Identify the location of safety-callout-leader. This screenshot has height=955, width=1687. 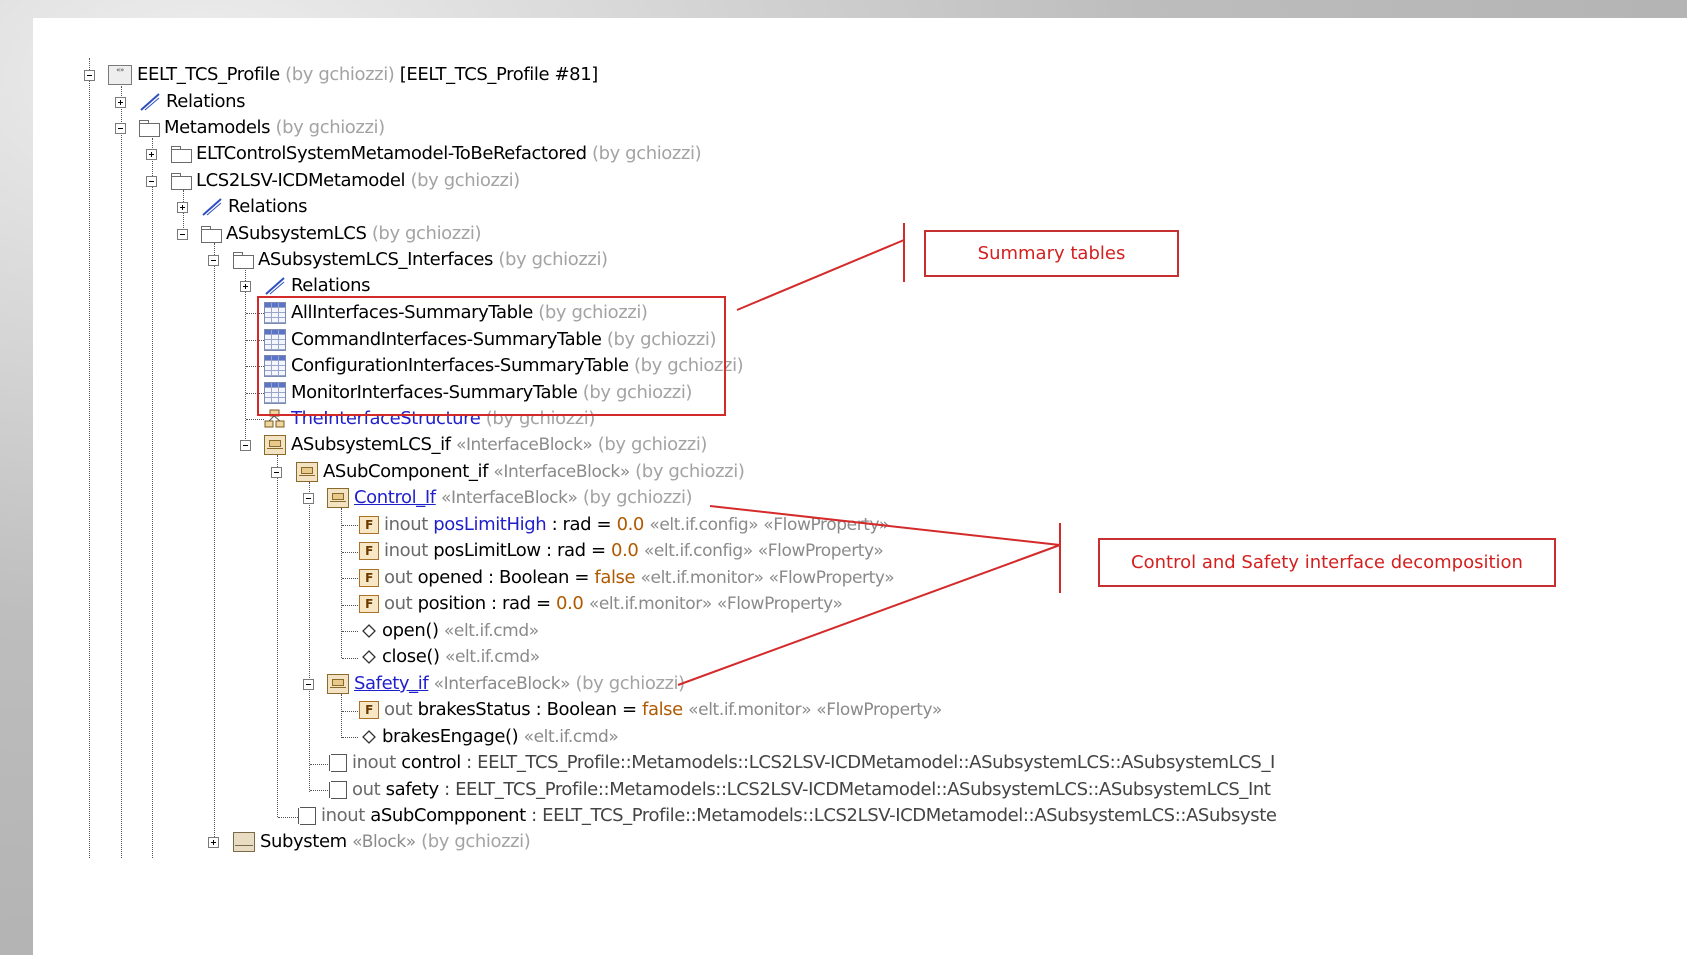
(869, 615).